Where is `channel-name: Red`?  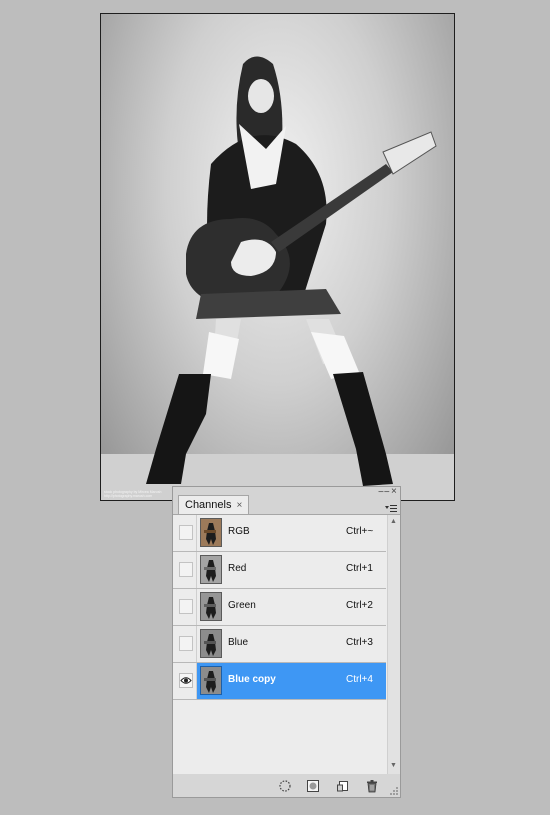 channel-name: Red is located at coordinates (237, 568).